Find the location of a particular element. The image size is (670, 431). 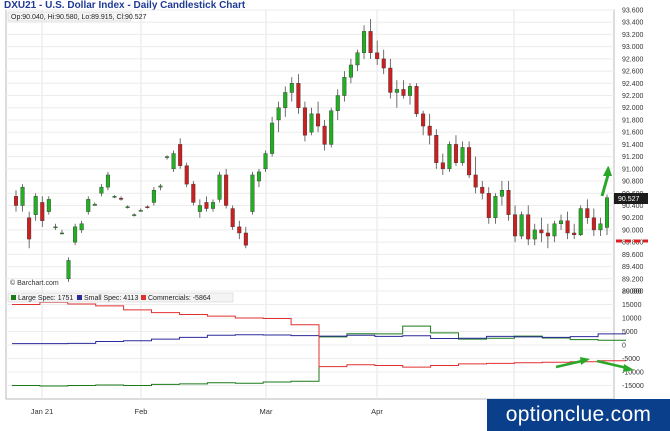

x-tick-label: Mar is located at coordinates (266, 411).